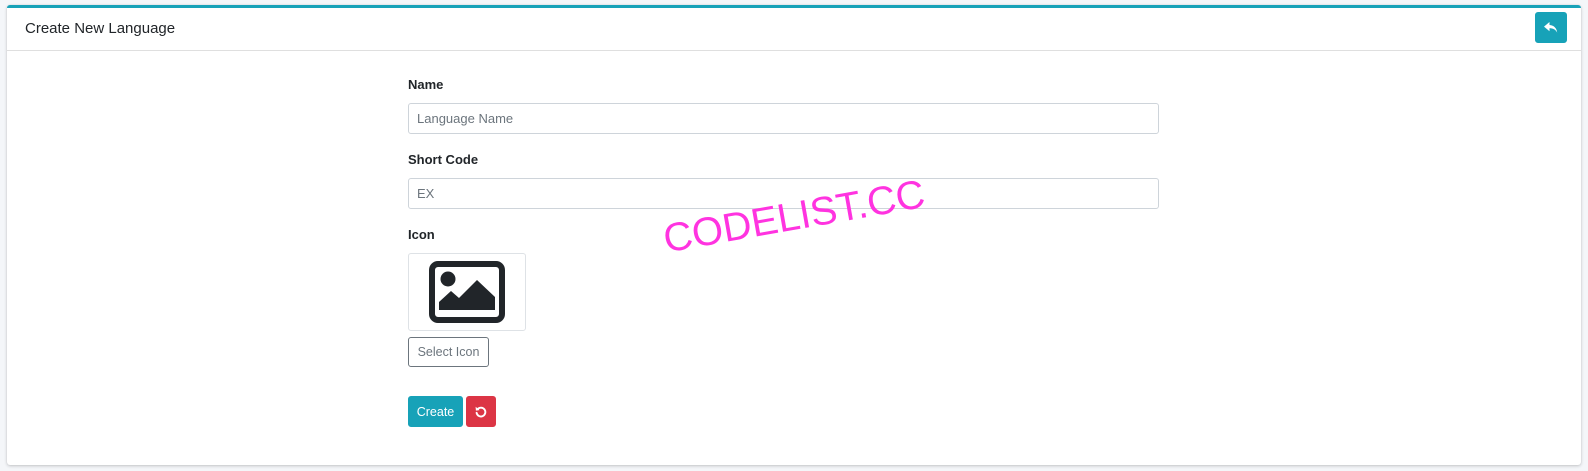  I want to click on page-title: Create New Language, so click(100, 28).